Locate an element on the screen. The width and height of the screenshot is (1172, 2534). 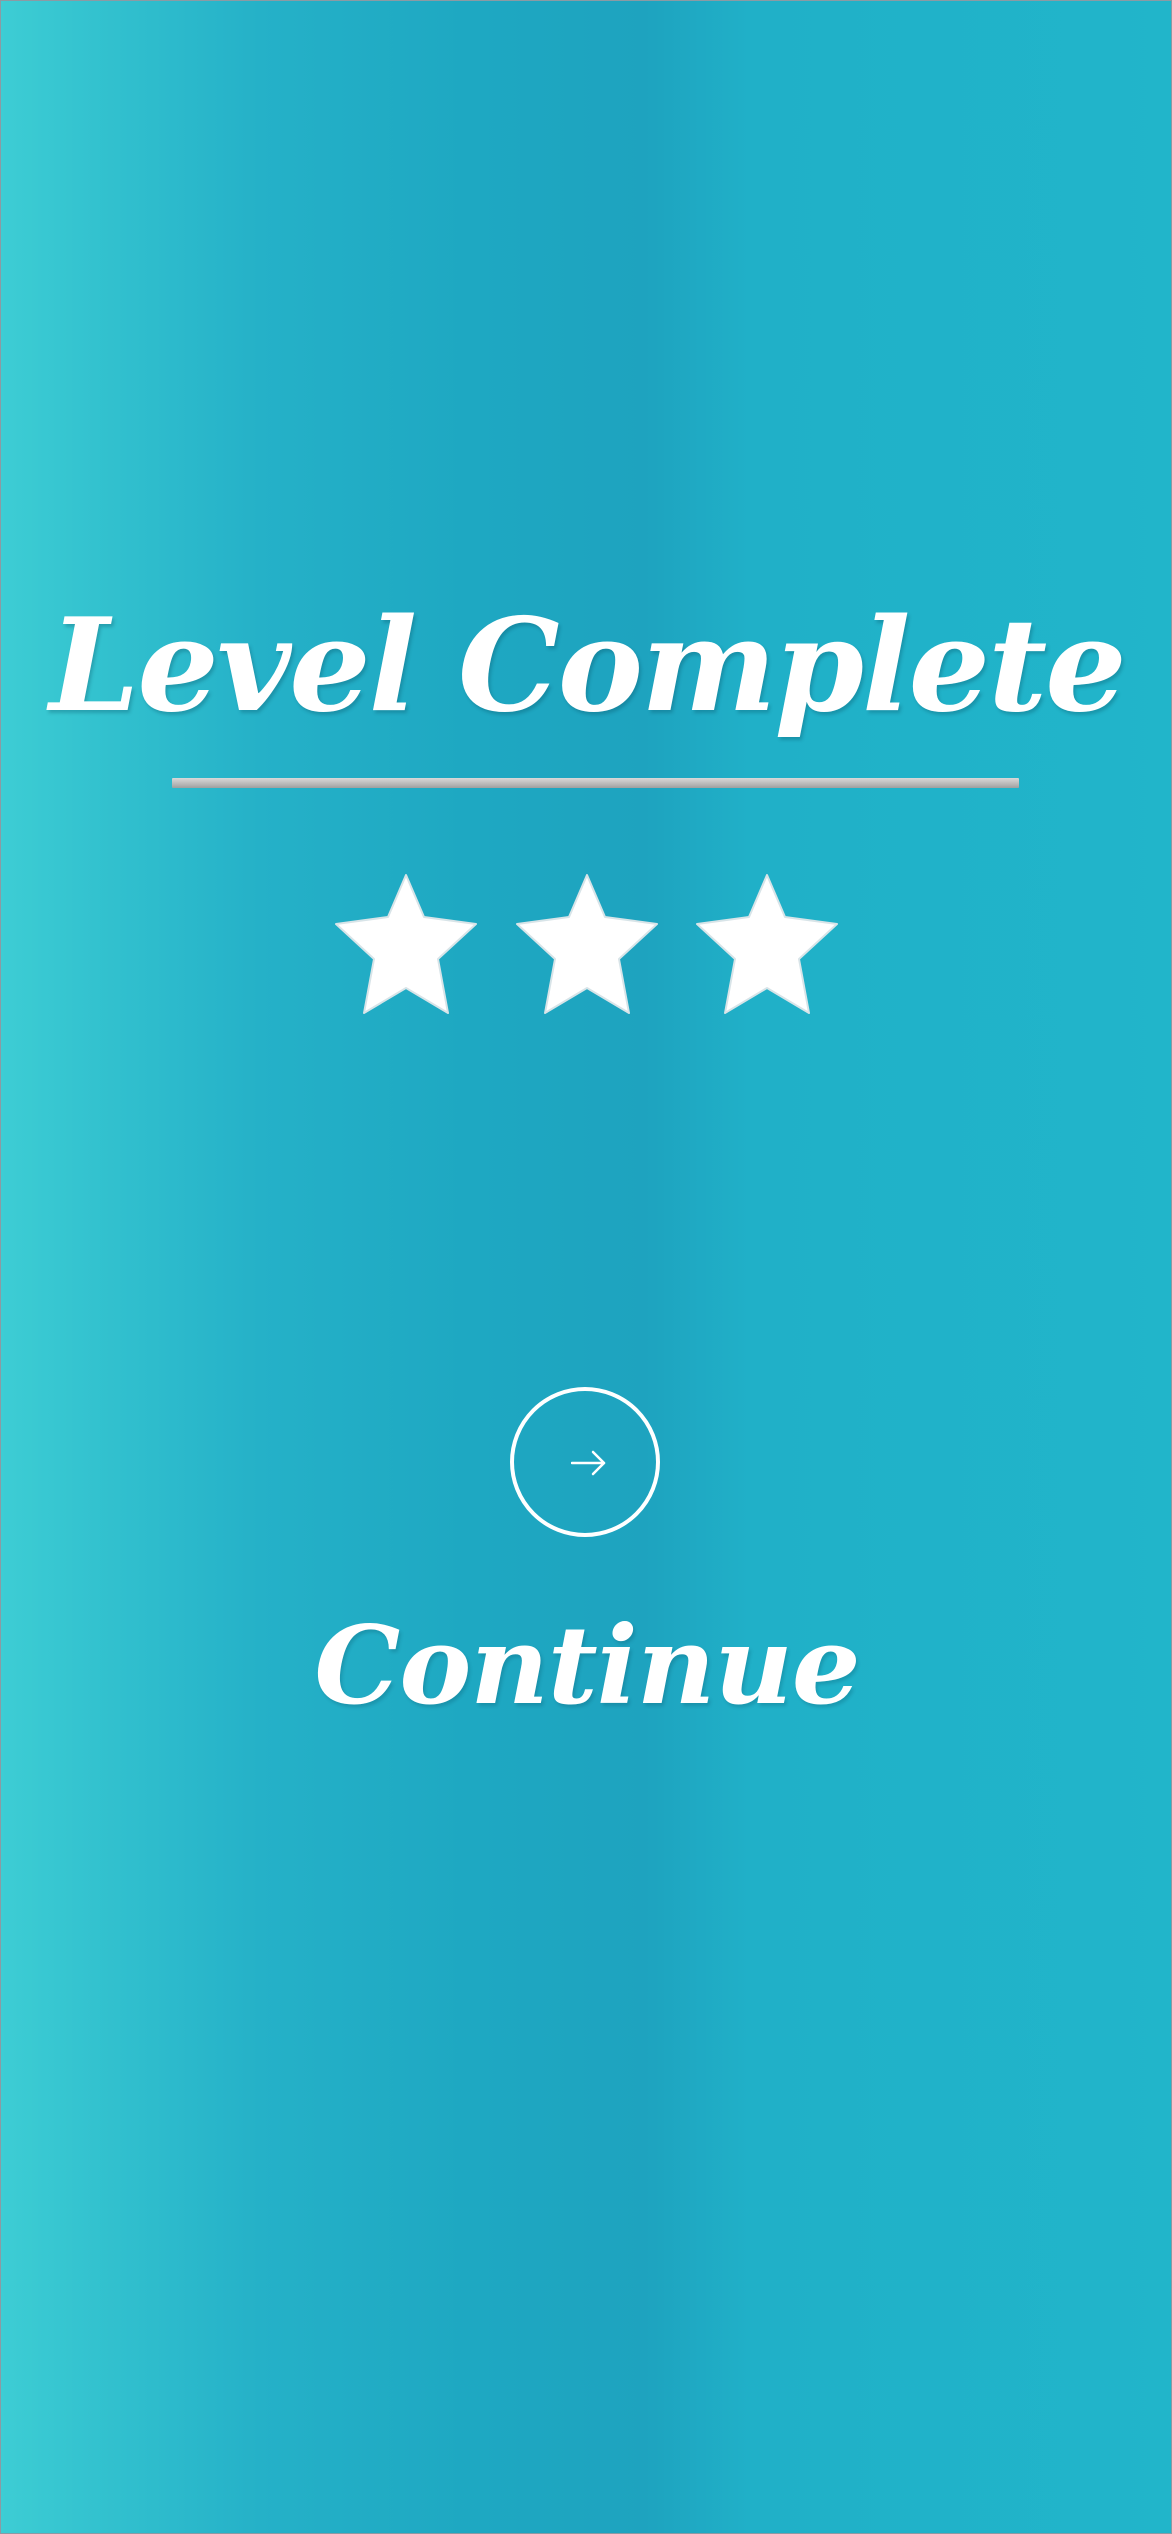
star-rating is located at coordinates (586, 946).